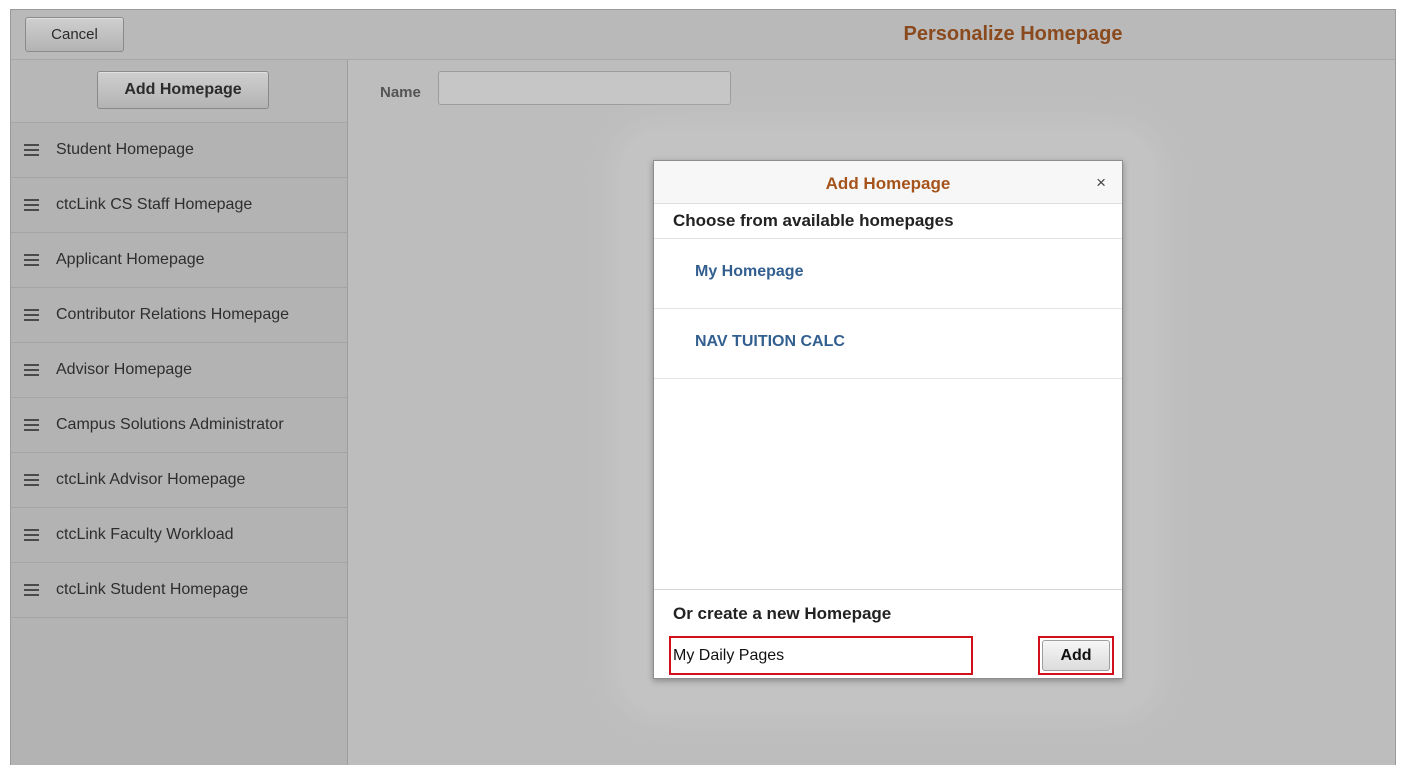 This screenshot has height=765, width=1405. Describe the element at coordinates (154, 204) in the screenshot. I see `sidebar-item-label: ctcLink CS Staff Homepage` at that location.